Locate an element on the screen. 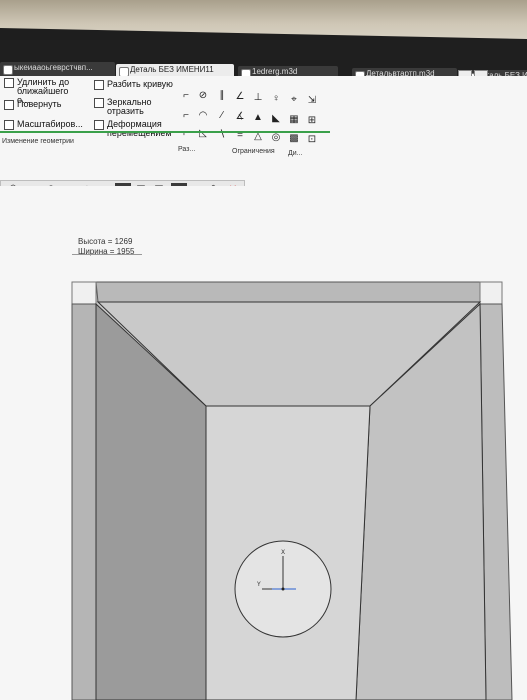  array-icon: ⊞ is located at coordinates (312, 121).